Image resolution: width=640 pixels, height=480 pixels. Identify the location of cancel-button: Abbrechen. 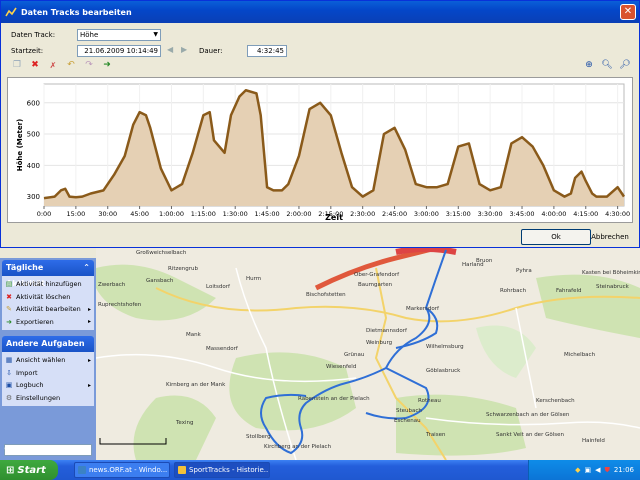
(609, 237).